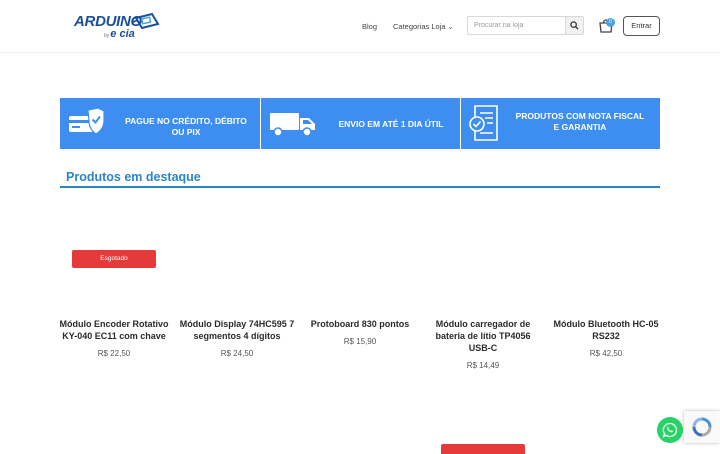 This screenshot has height=454, width=720. I want to click on whatsapp-icon, so click(670, 430).